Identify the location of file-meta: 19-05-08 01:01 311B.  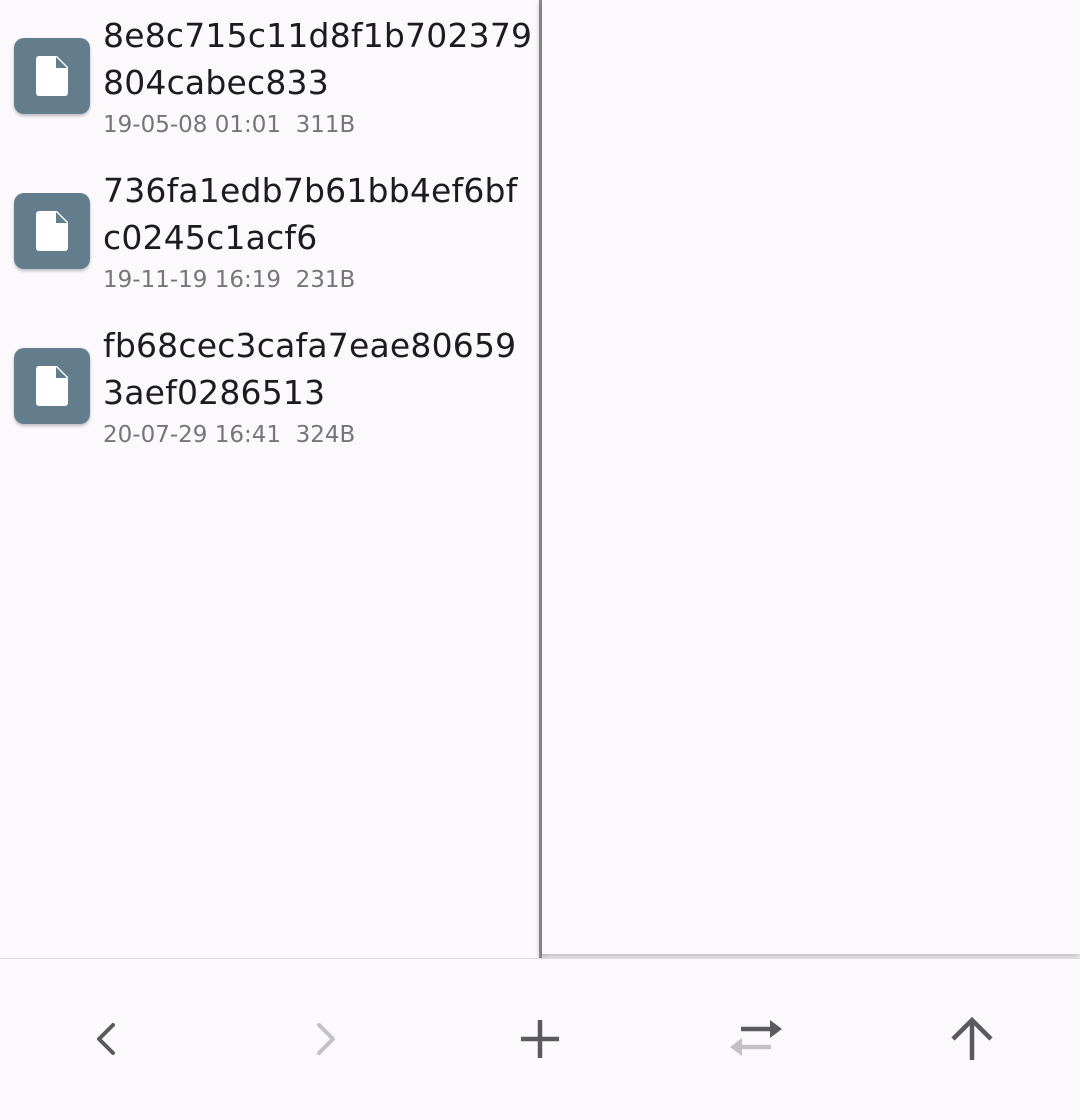
(229, 125).